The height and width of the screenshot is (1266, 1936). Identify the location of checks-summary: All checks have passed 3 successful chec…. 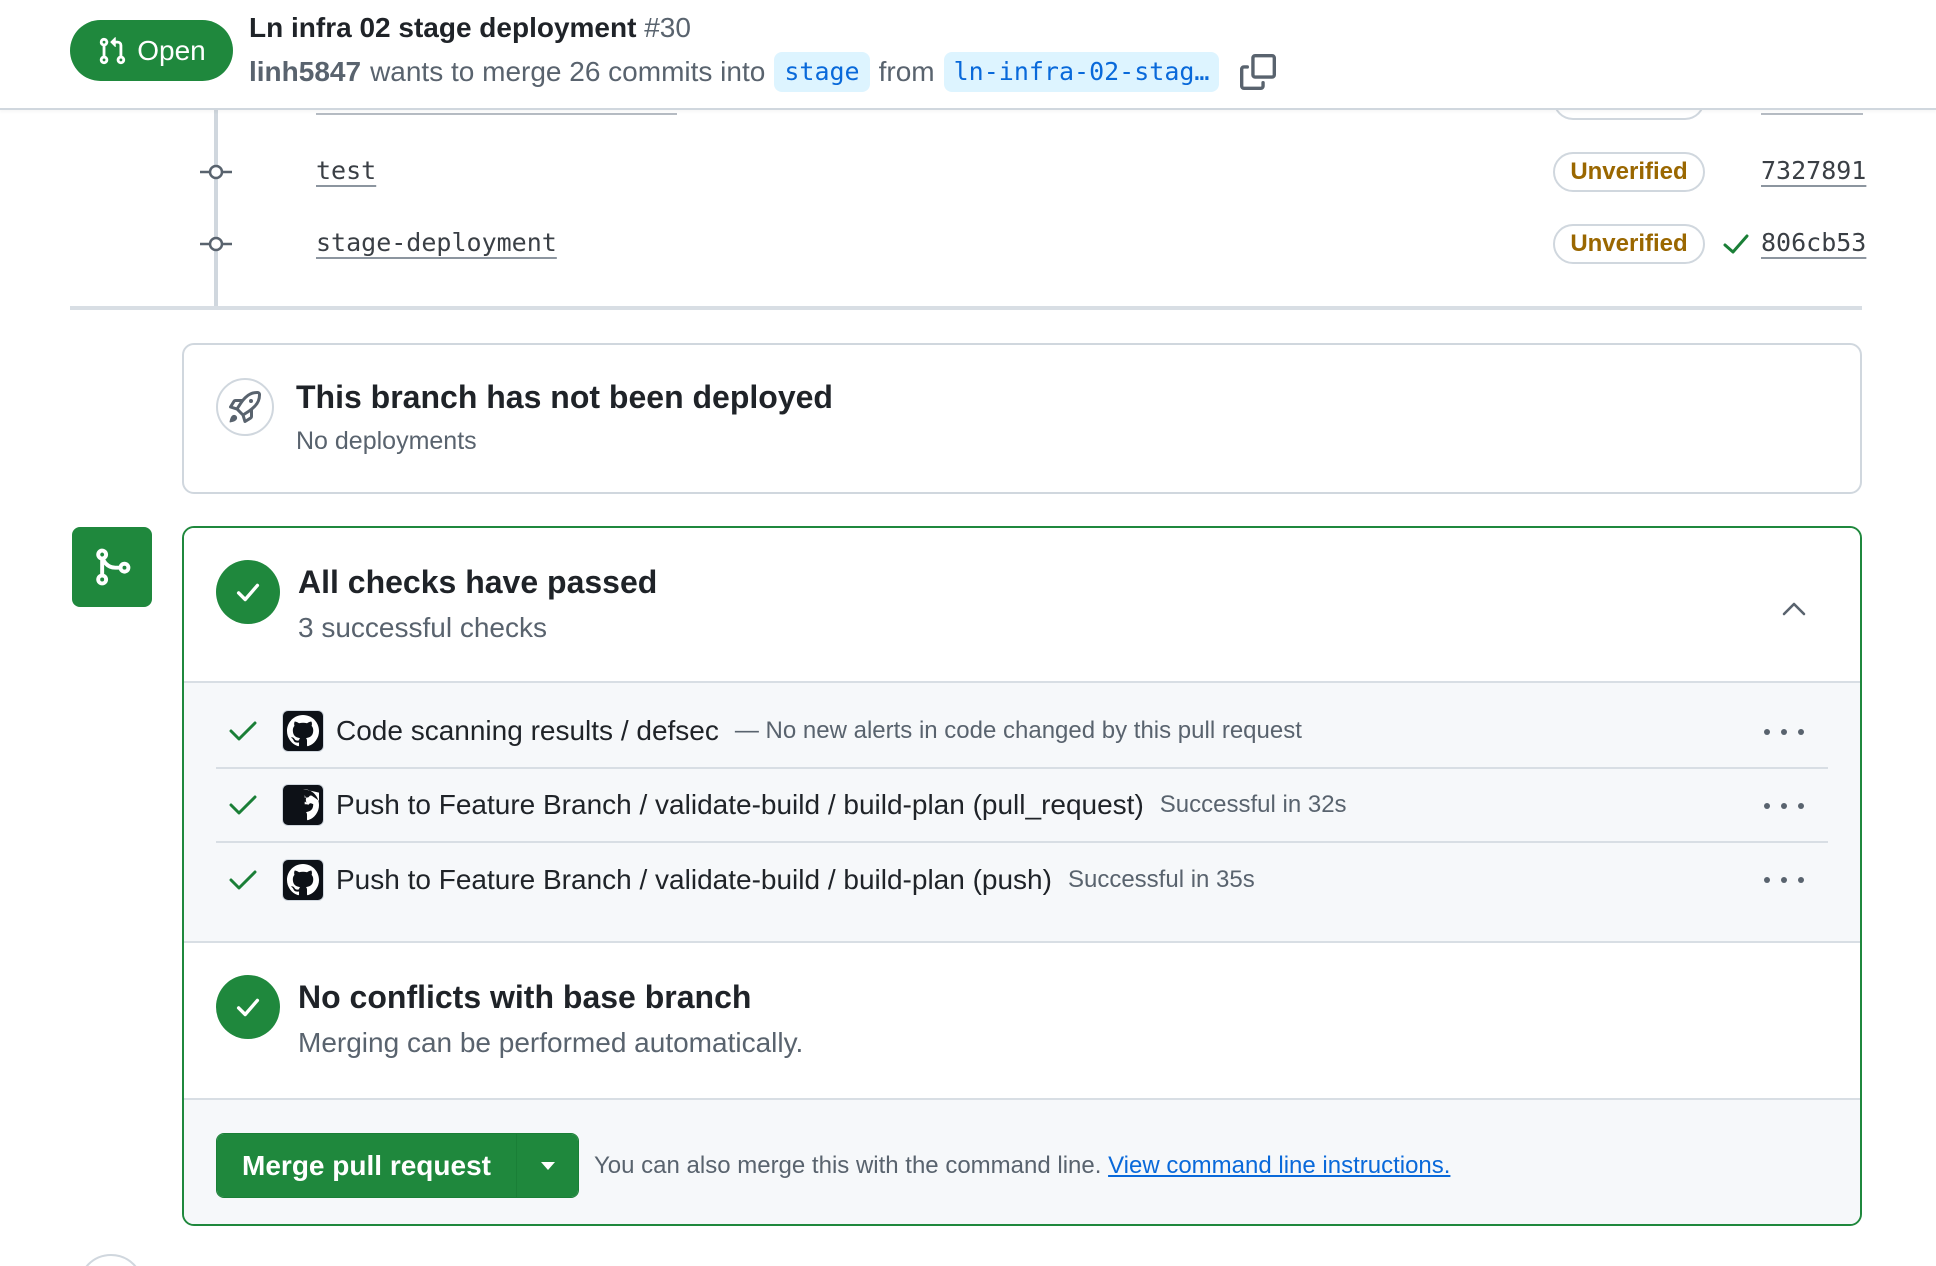
(1022, 605).